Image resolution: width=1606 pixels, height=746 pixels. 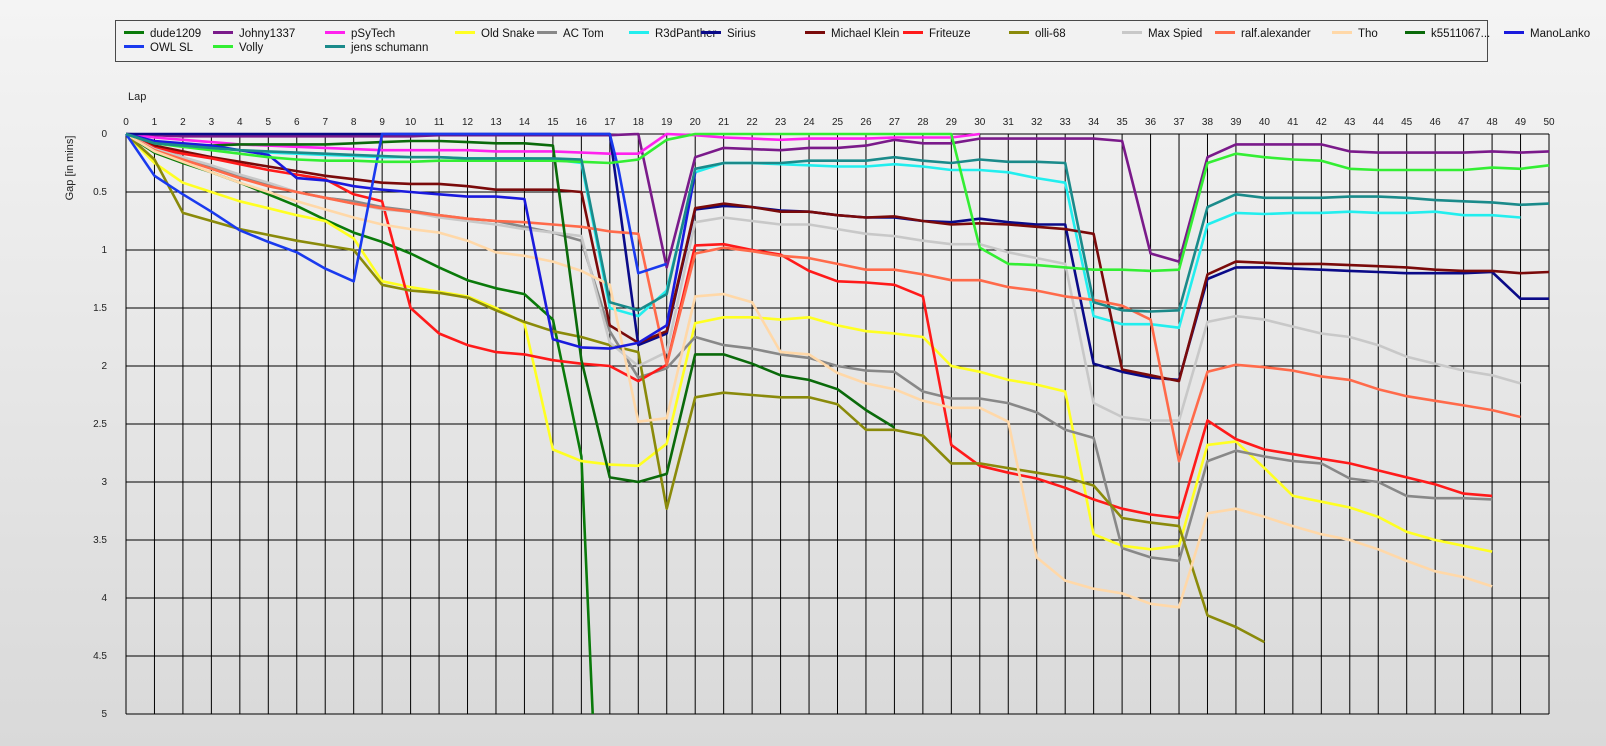 I want to click on x-tick-label: 16, so click(x=582, y=122).